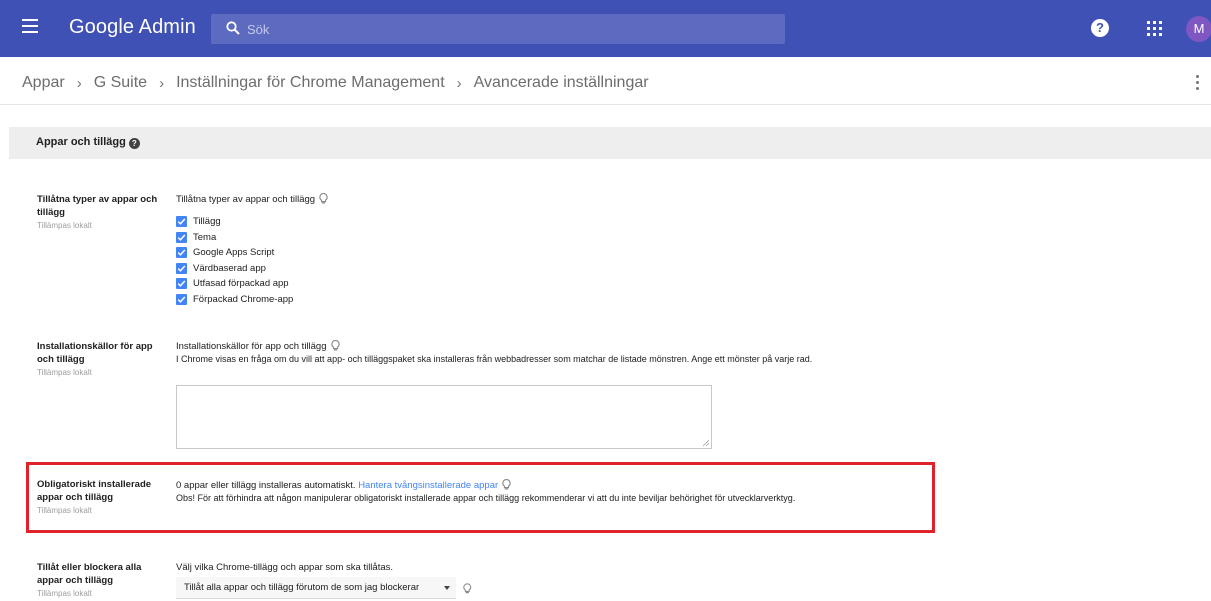 Image resolution: width=1211 pixels, height=601 pixels. What do you see at coordinates (252, 238) in the screenshot?
I see `checkbox-item: Tema` at bounding box center [252, 238].